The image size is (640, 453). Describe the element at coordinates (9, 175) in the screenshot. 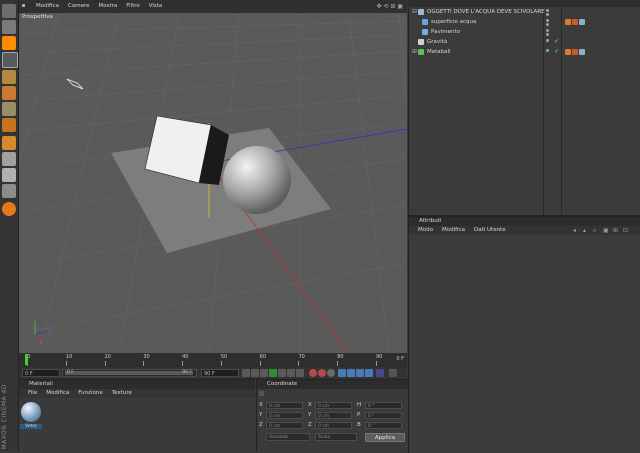

I see `workplane-icon` at that location.